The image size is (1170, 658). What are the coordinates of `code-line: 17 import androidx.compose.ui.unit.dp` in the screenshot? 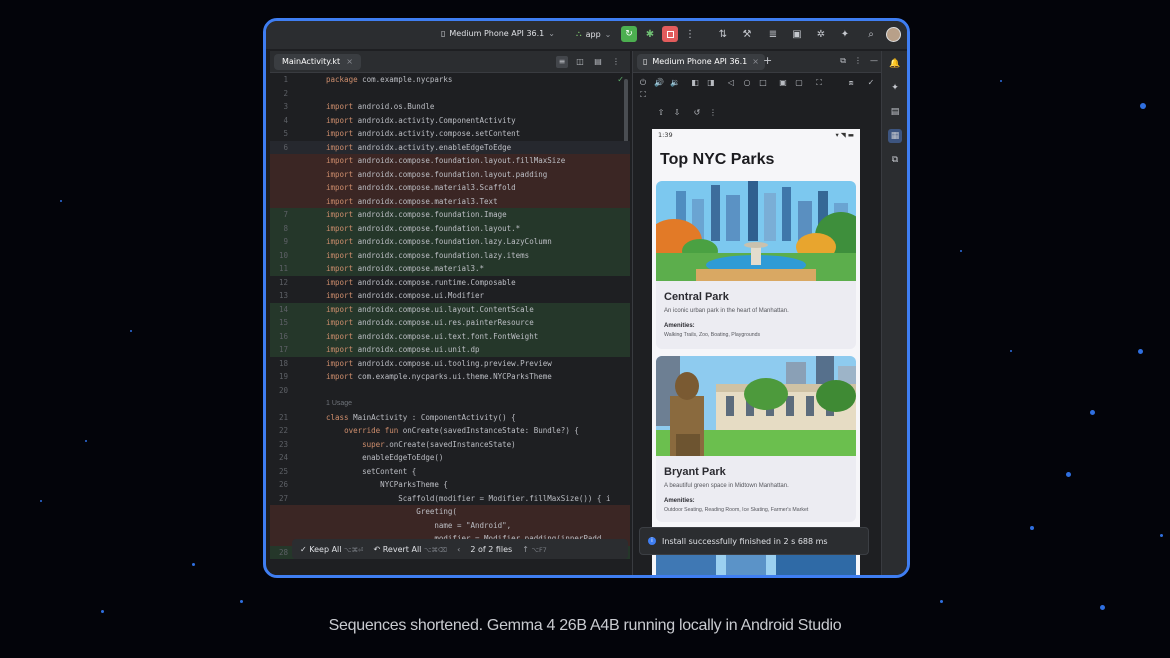 It's located at (450, 350).